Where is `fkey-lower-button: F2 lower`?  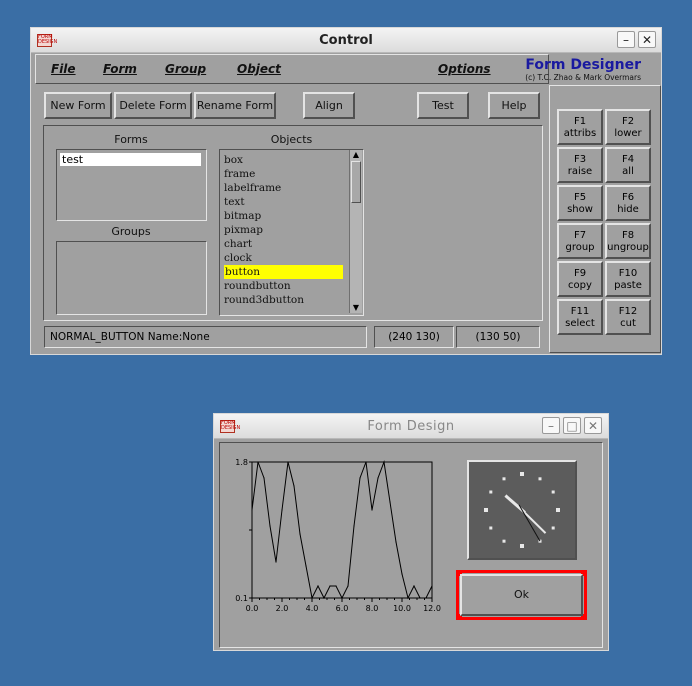
fkey-lower-button: F2 lower is located at coordinates (628, 127).